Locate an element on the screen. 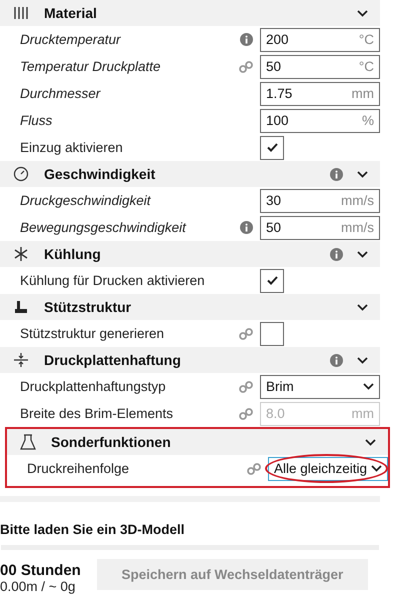 The width and height of the screenshot is (400, 600). support-icon is located at coordinates (21, 307).